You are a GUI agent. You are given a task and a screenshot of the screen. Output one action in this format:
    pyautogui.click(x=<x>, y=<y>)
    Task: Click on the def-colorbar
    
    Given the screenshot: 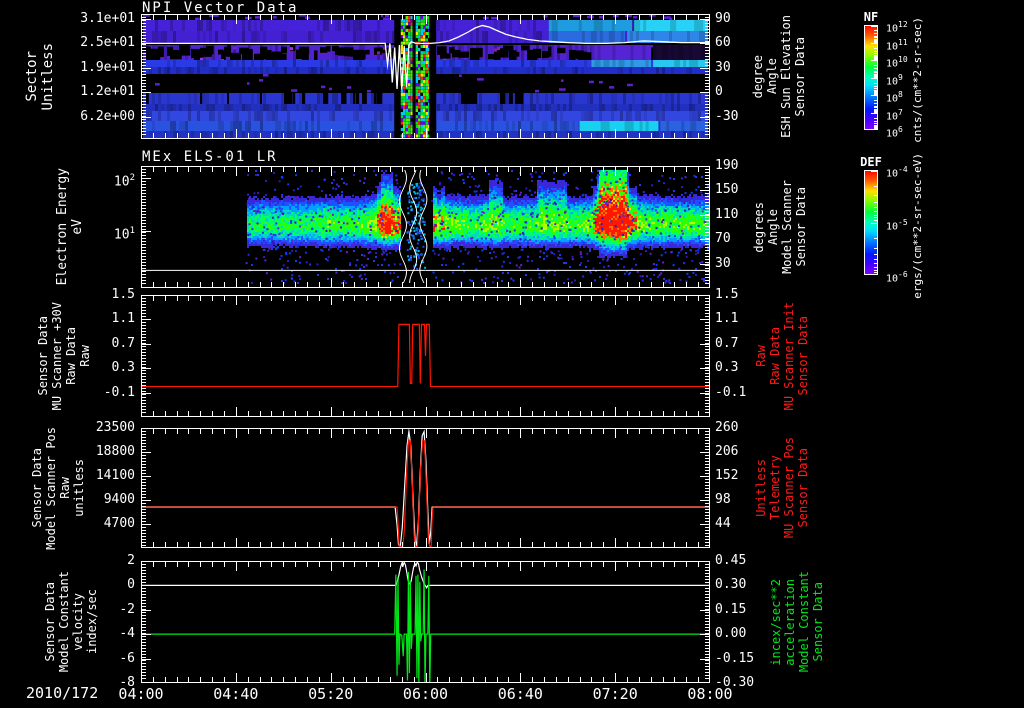 What is the action you would take?
    pyautogui.click(x=871, y=222)
    